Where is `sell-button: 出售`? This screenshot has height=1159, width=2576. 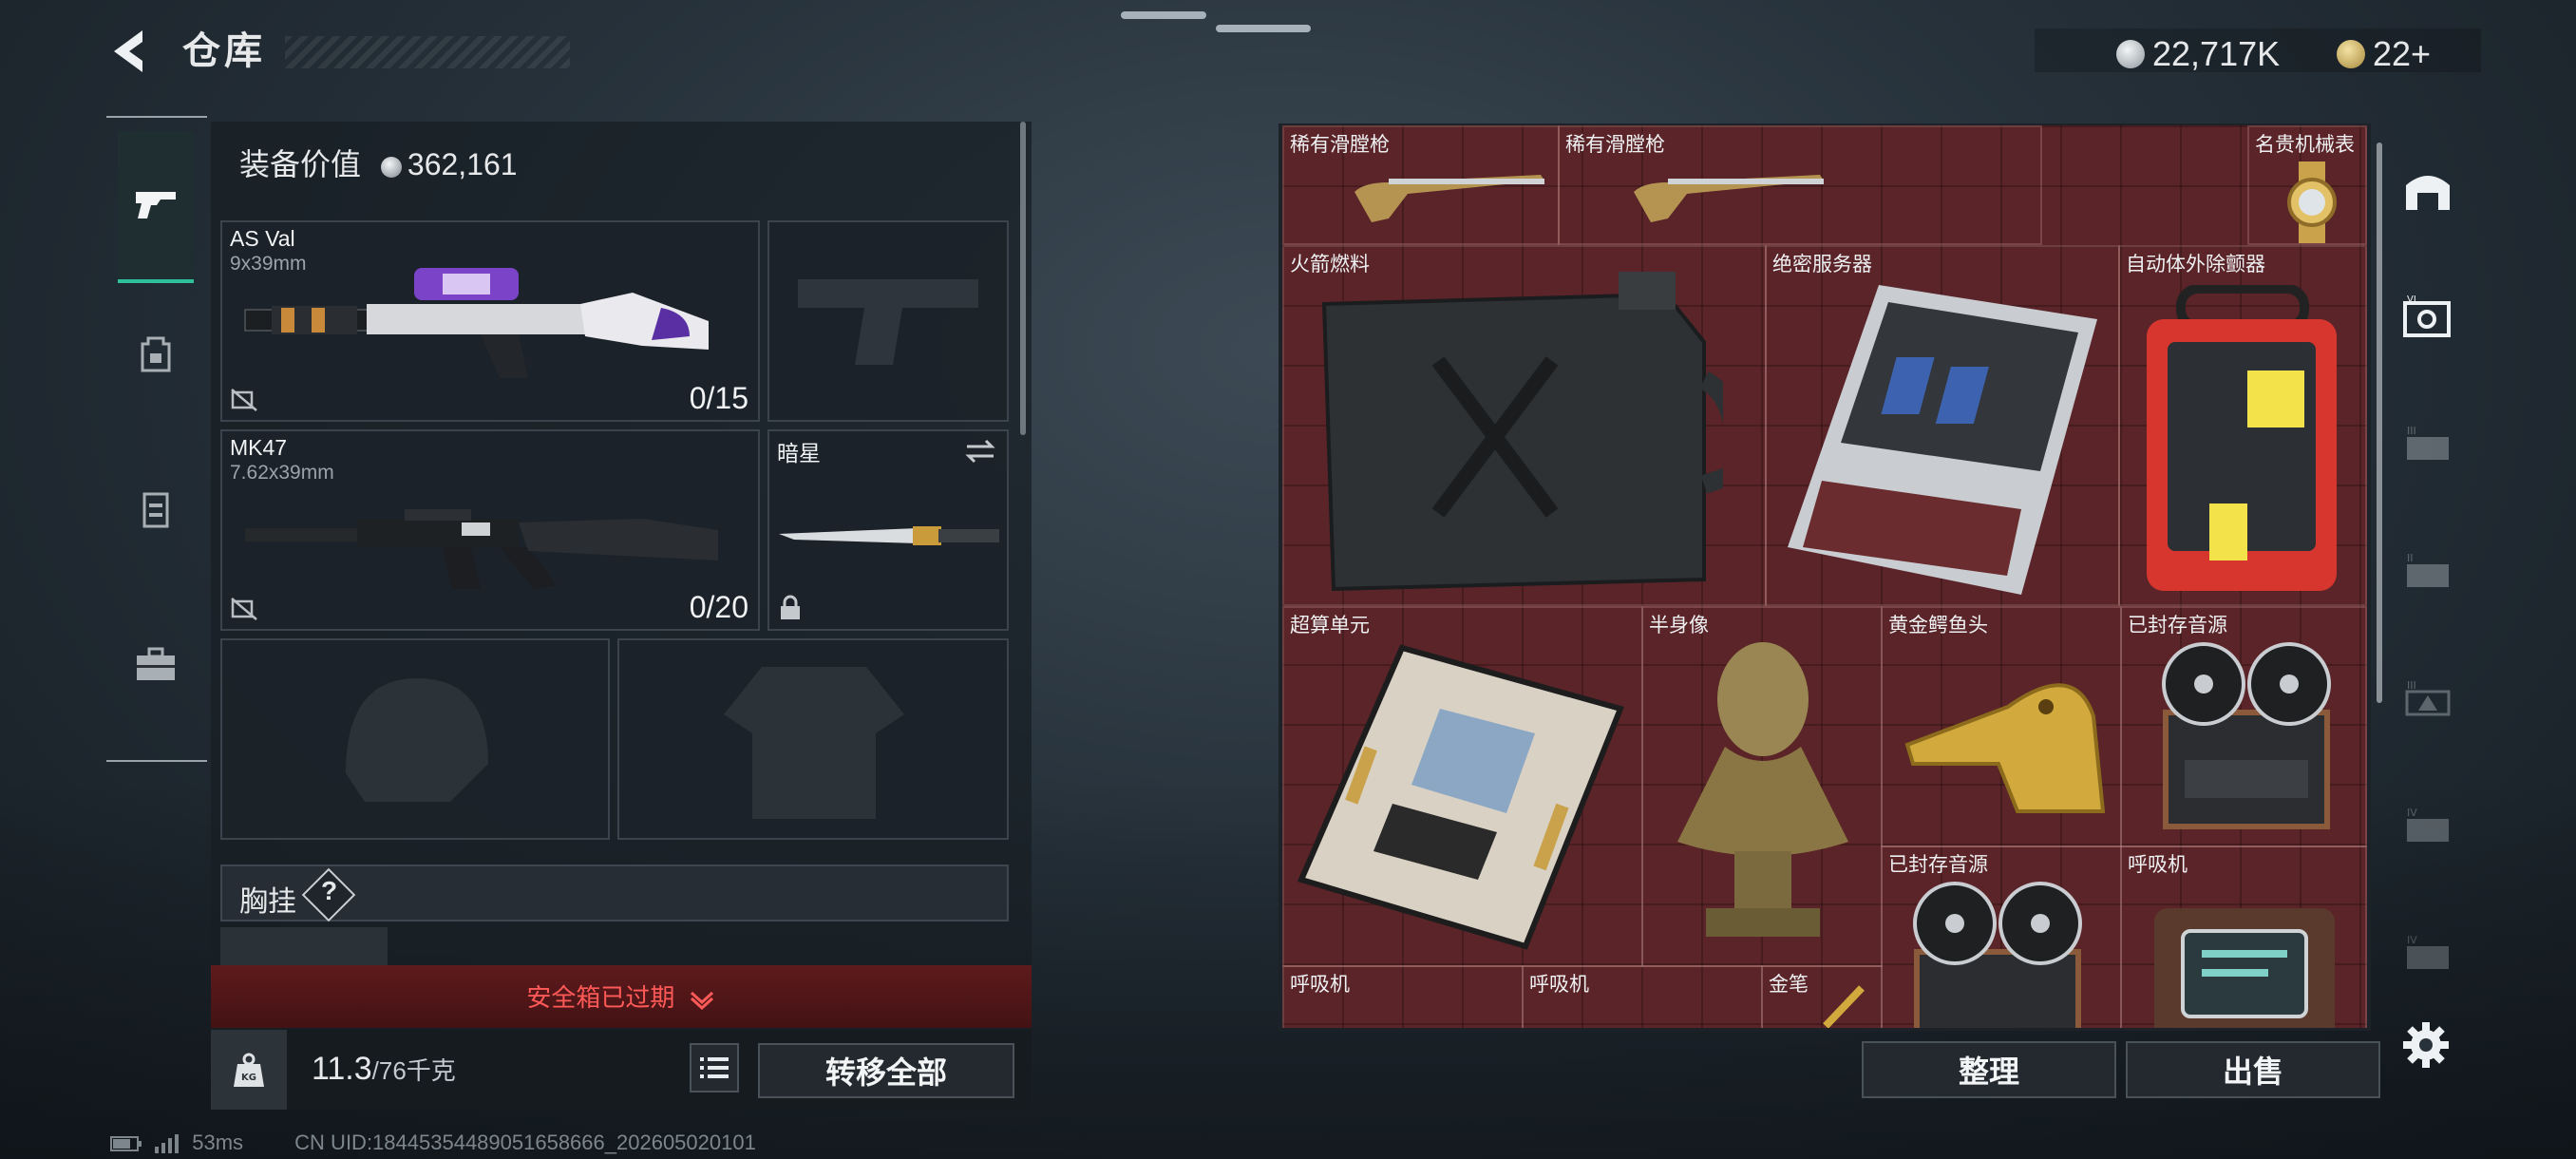 sell-button: 出售 is located at coordinates (2253, 1069).